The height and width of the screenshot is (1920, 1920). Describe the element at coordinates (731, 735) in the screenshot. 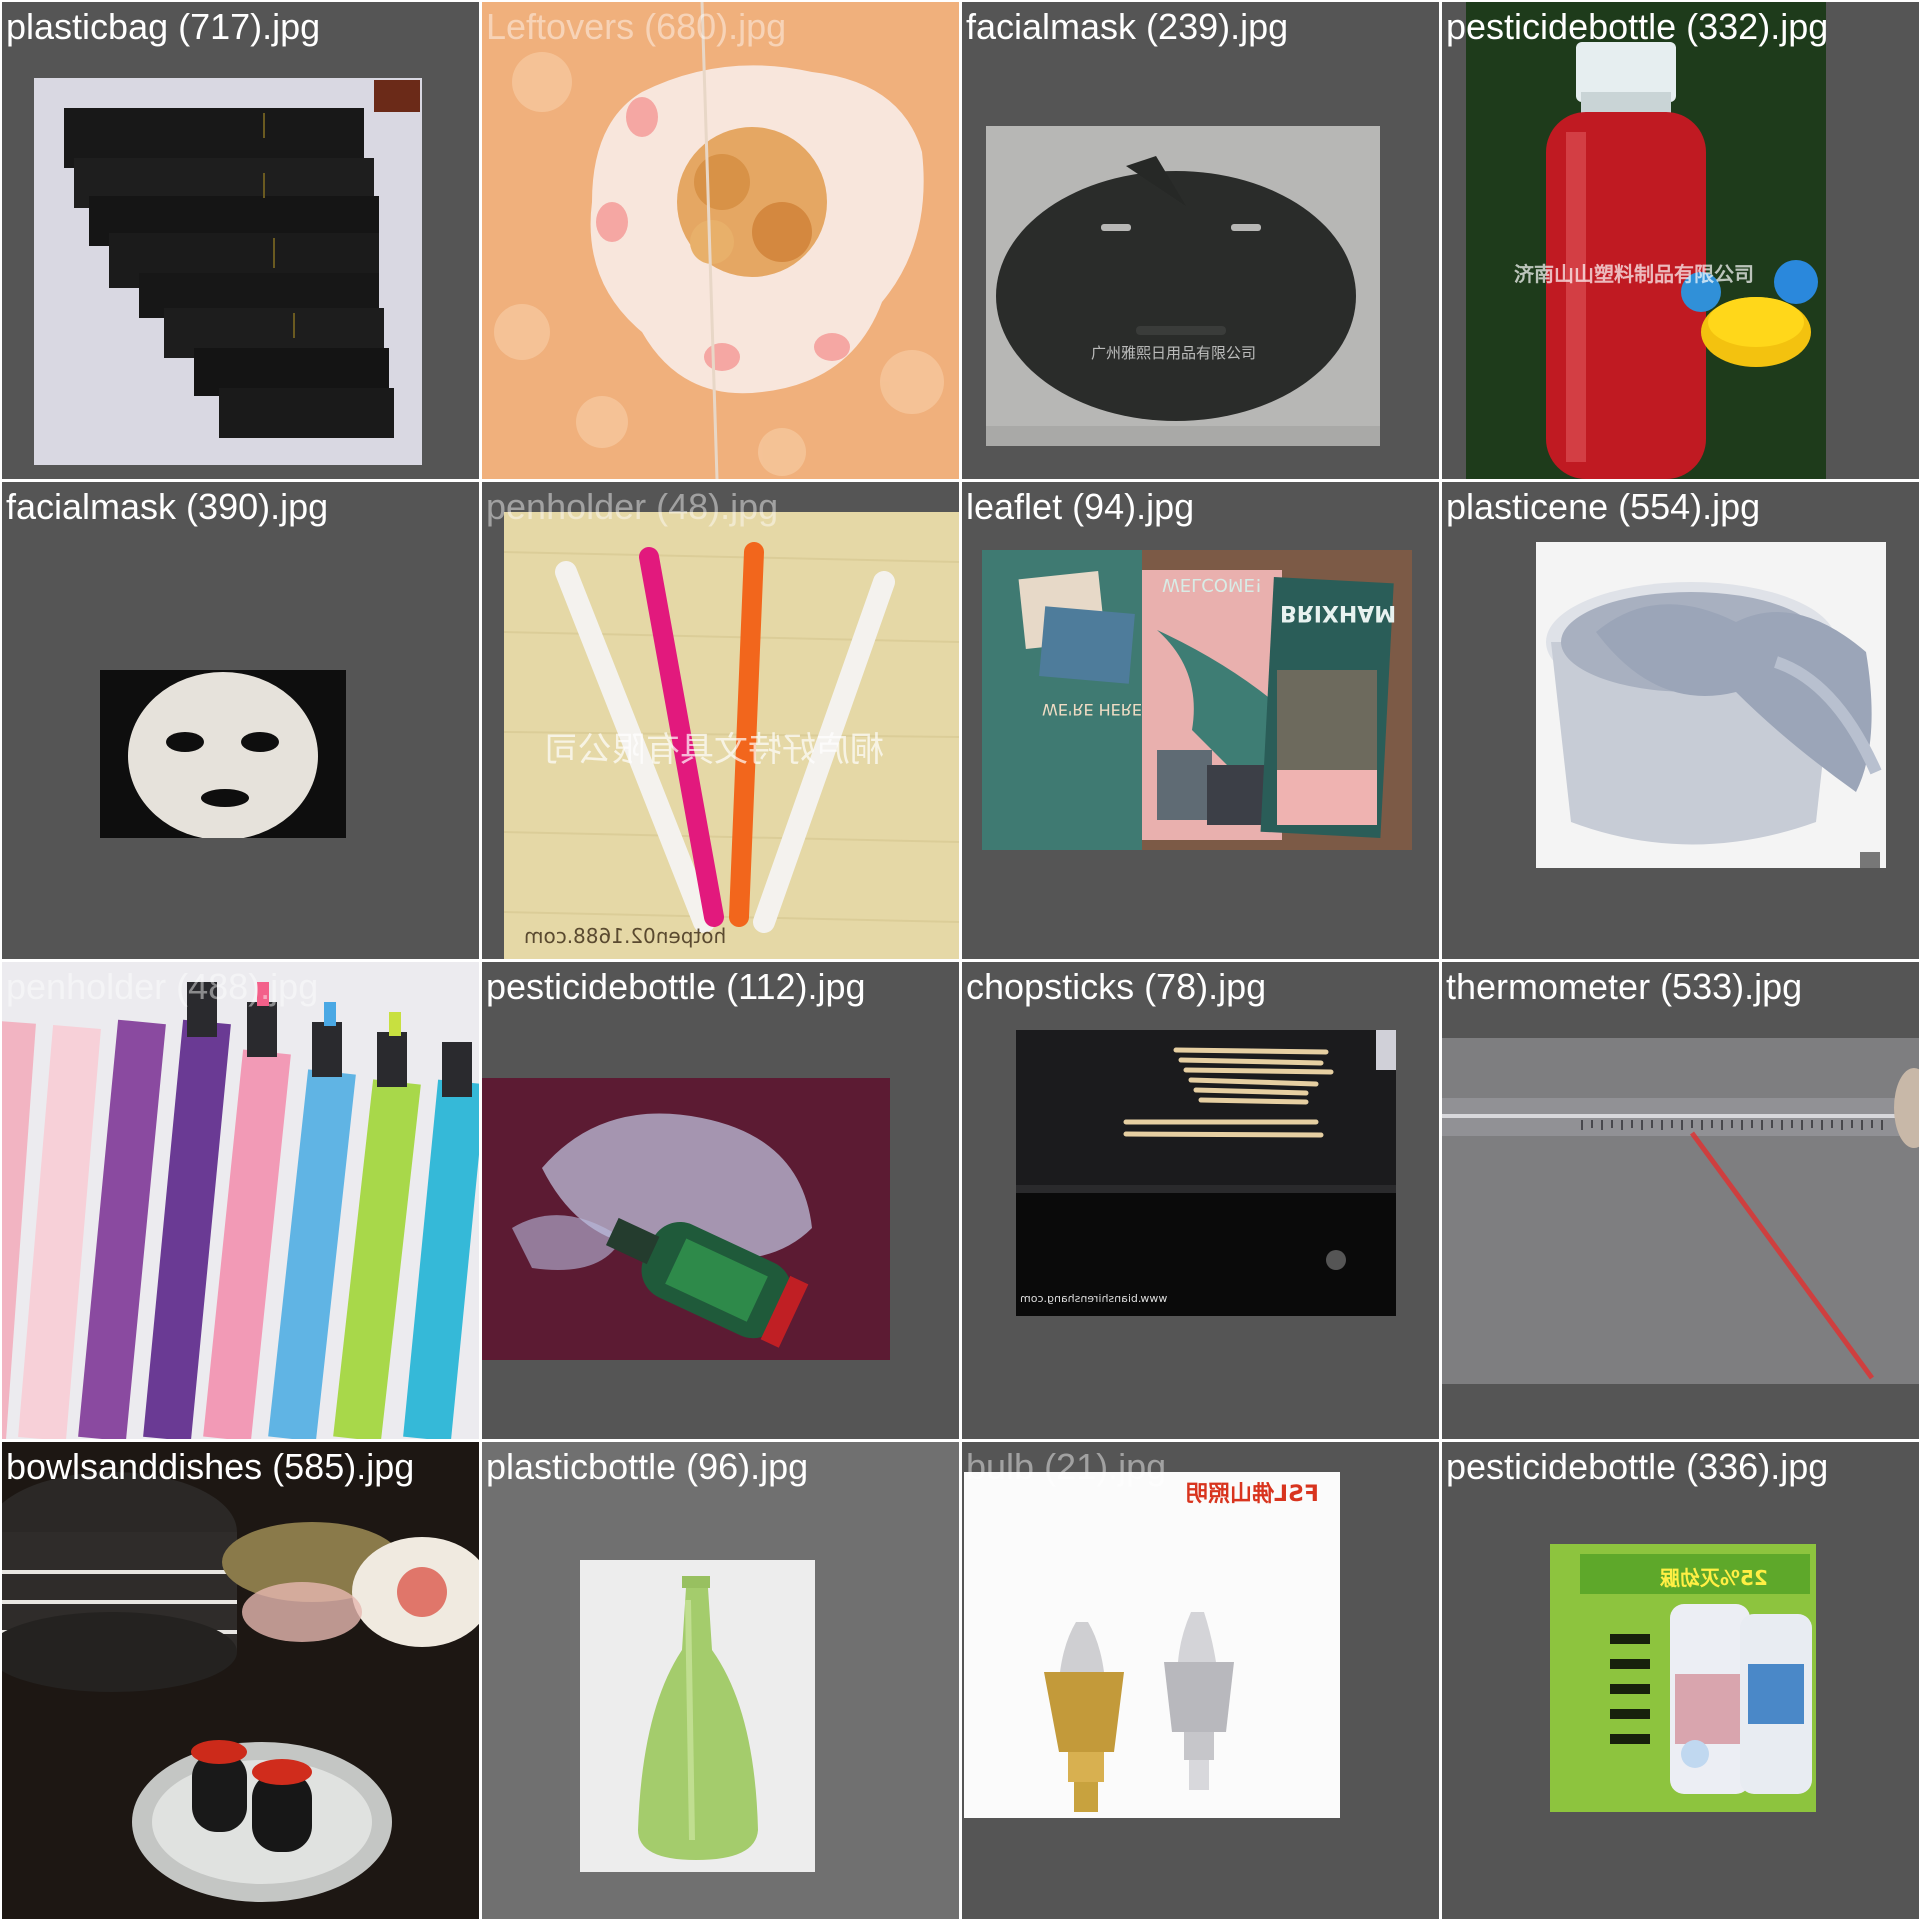

I see `penholder-photo: 桐庐好特文具有限公司 hotpen02.1688.com` at that location.